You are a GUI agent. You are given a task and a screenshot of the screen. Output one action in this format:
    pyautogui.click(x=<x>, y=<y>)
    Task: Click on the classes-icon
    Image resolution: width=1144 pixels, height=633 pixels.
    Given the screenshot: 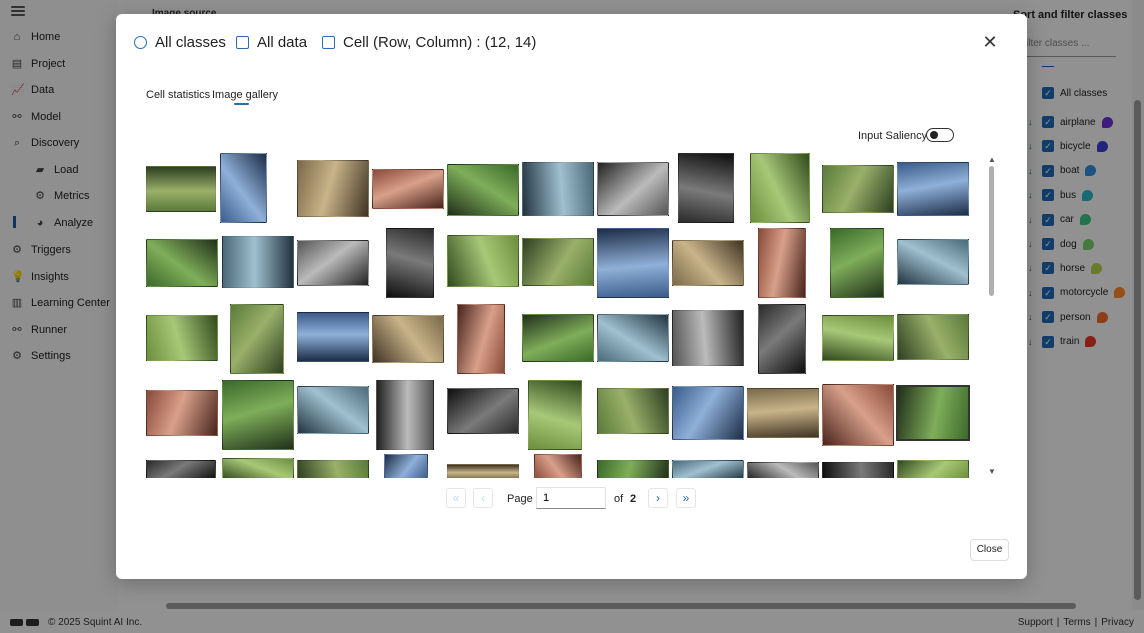 What is the action you would take?
    pyautogui.click(x=140, y=42)
    